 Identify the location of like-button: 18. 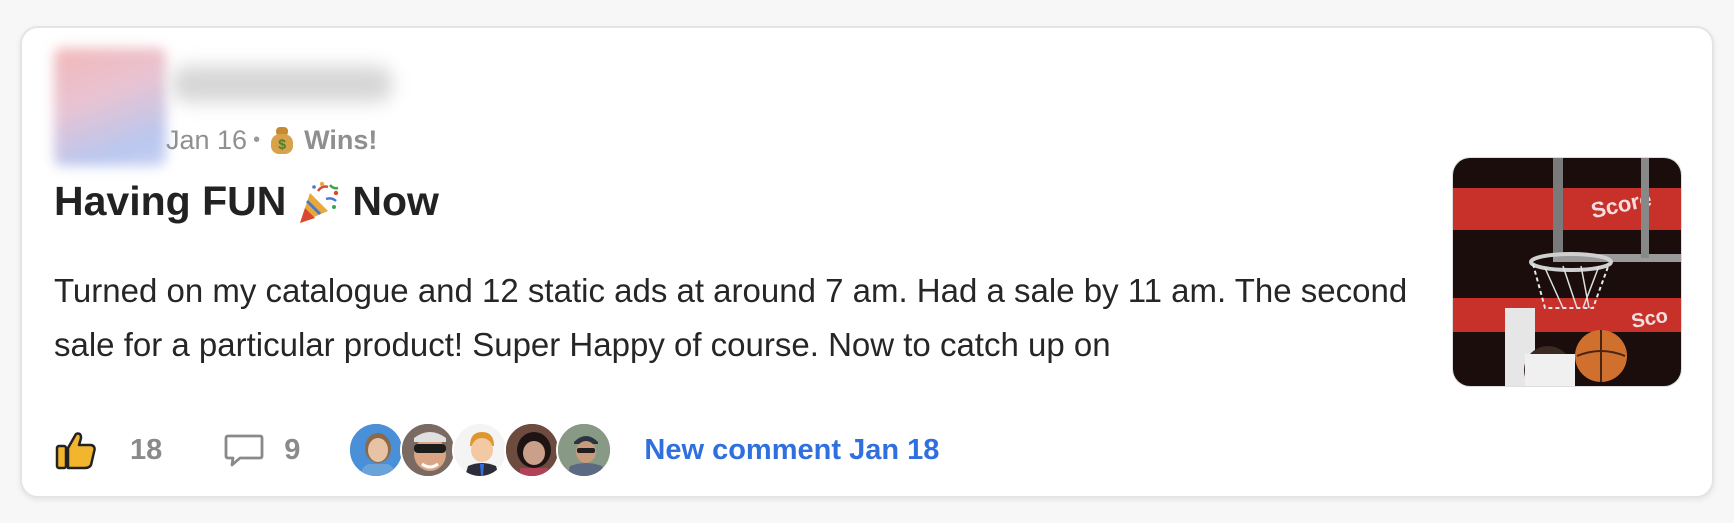
(108, 450).